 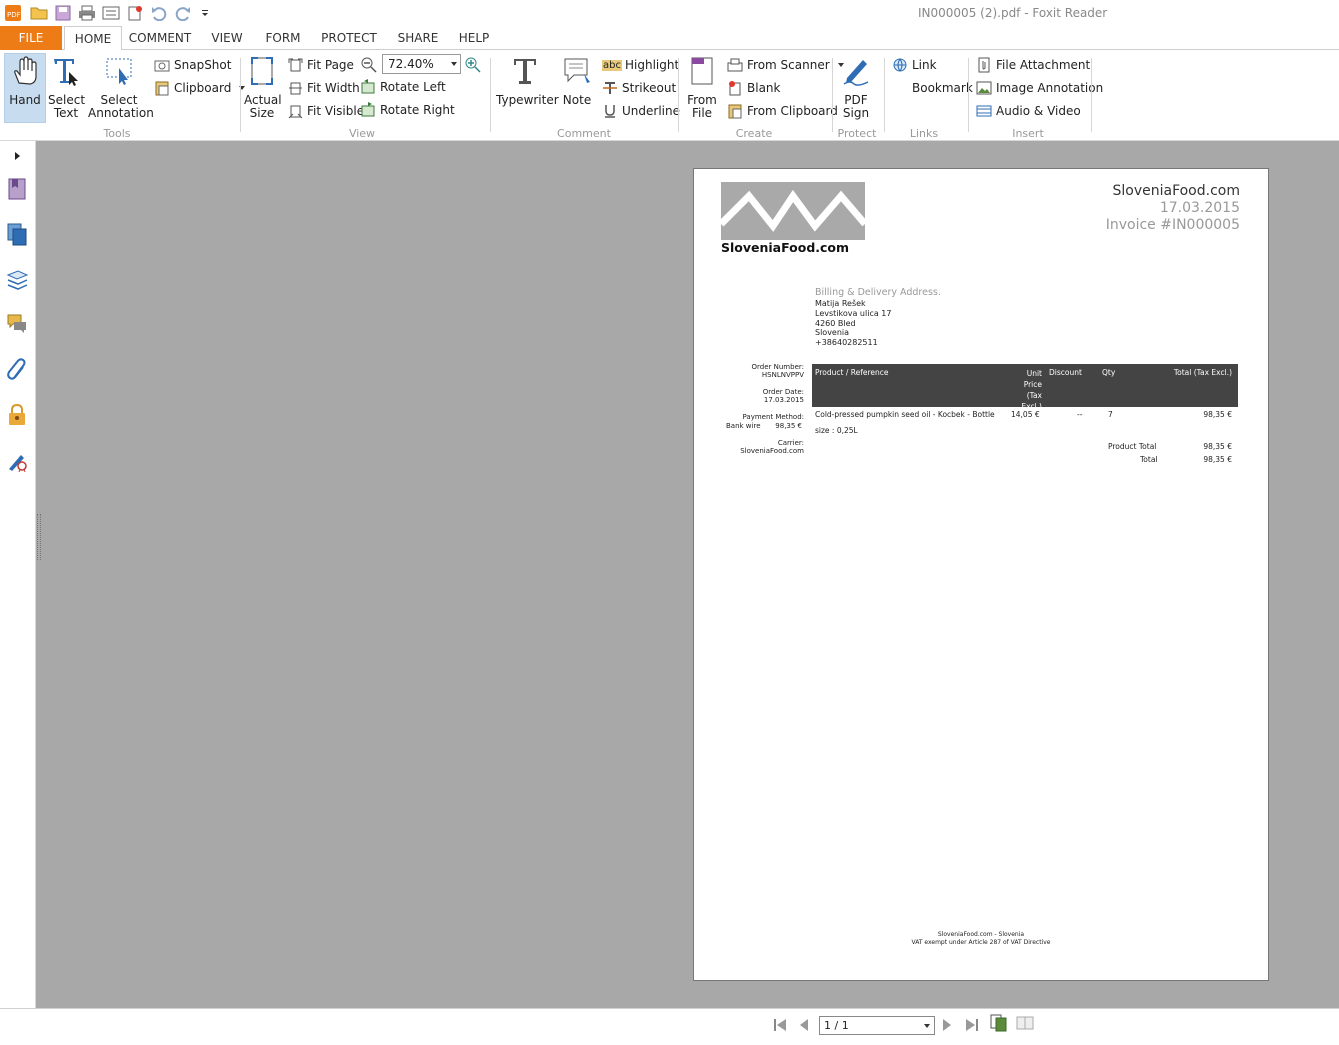 I want to click on tab-view: VIEW, so click(x=227, y=38).